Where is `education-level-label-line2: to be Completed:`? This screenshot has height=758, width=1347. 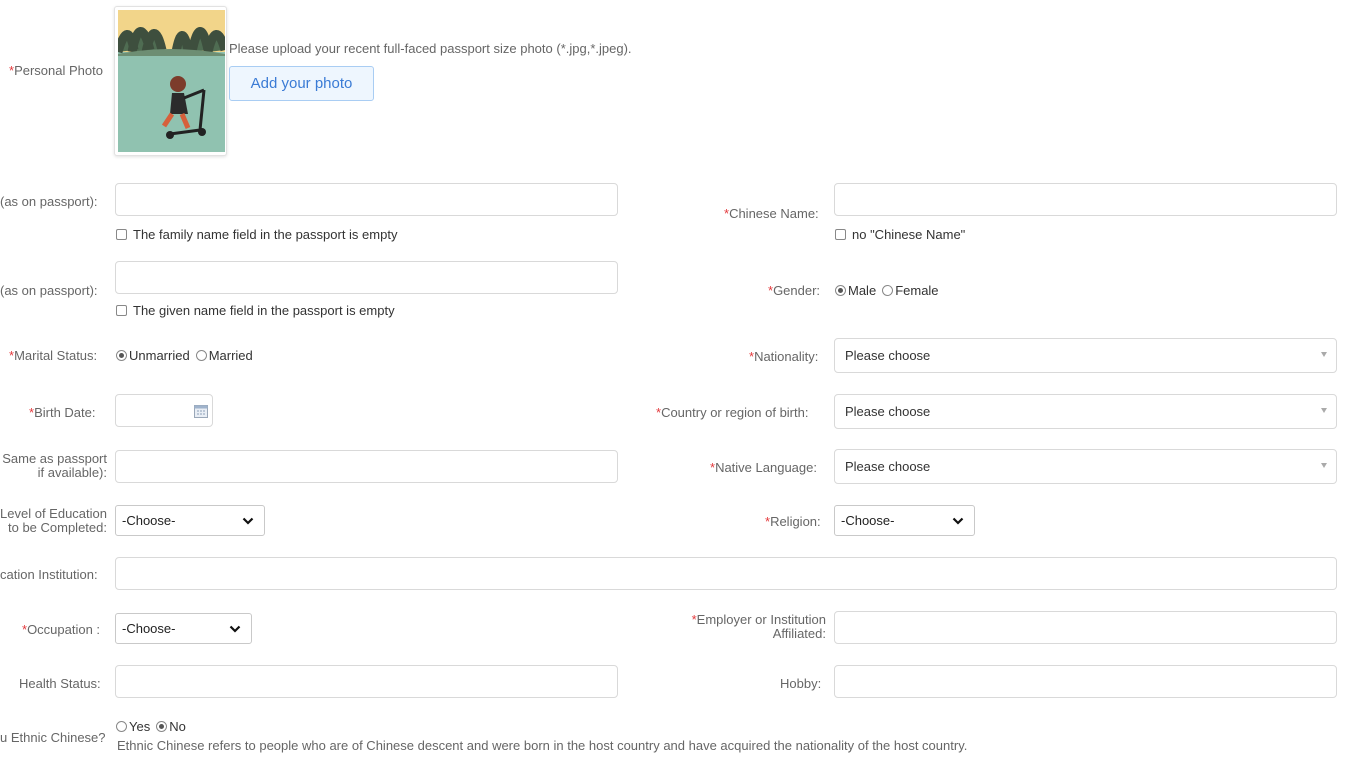 education-level-label-line2: to be Completed: is located at coordinates (57, 527).